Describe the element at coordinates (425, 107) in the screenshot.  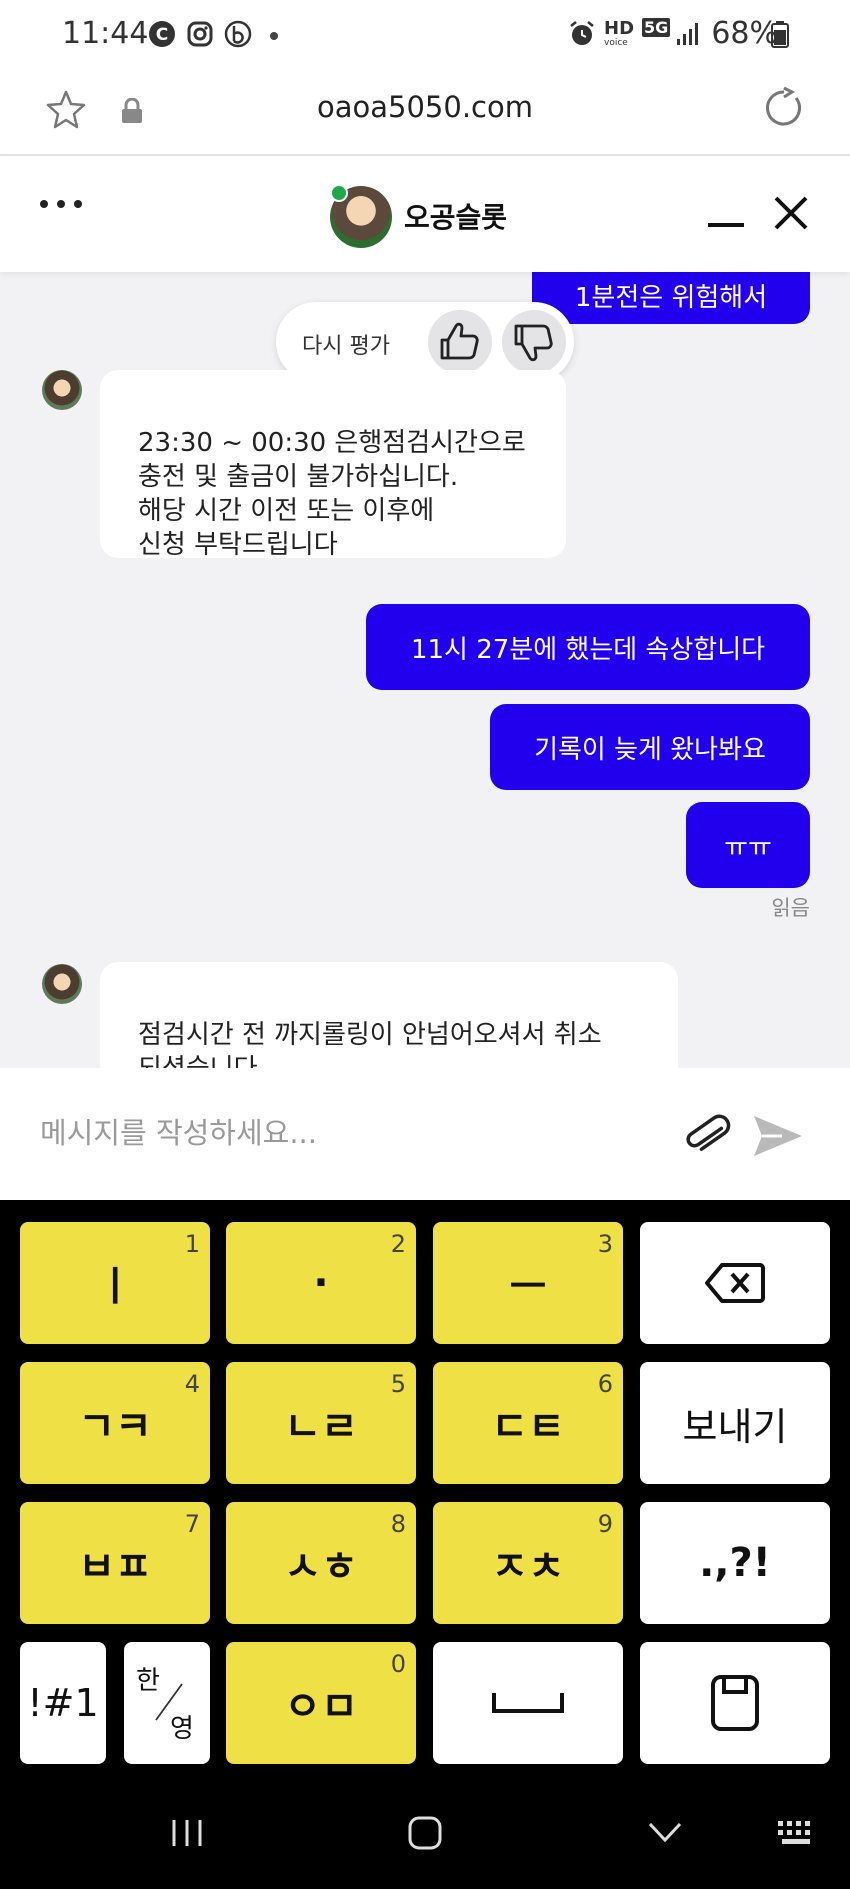
I see `url-text: oaoa5050.com` at that location.